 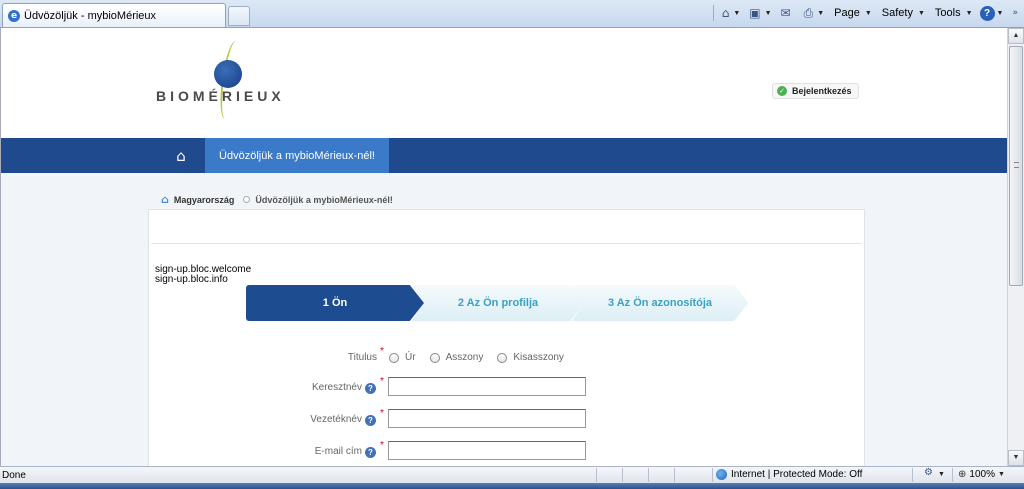 What do you see at coordinates (14, 475) in the screenshot?
I see `status-text: Done` at bounding box center [14, 475].